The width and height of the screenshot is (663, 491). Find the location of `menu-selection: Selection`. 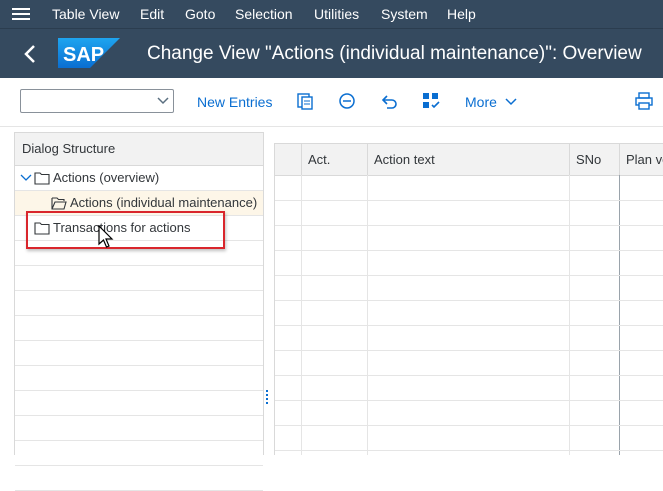

menu-selection: Selection is located at coordinates (264, 14).